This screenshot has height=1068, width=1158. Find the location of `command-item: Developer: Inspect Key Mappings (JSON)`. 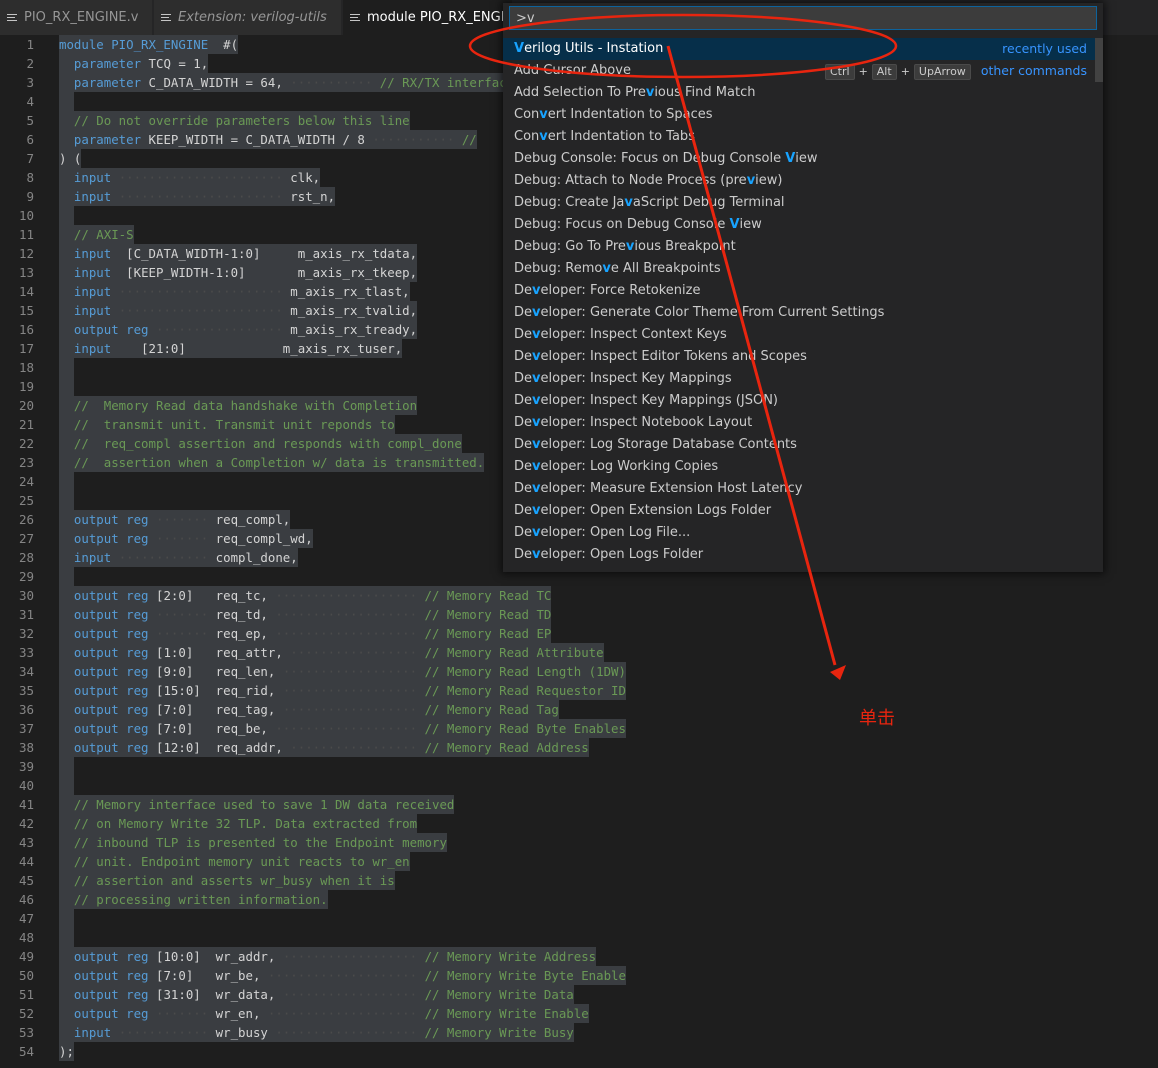

command-item: Developer: Inspect Key Mappings (JSON) is located at coordinates (799, 401).